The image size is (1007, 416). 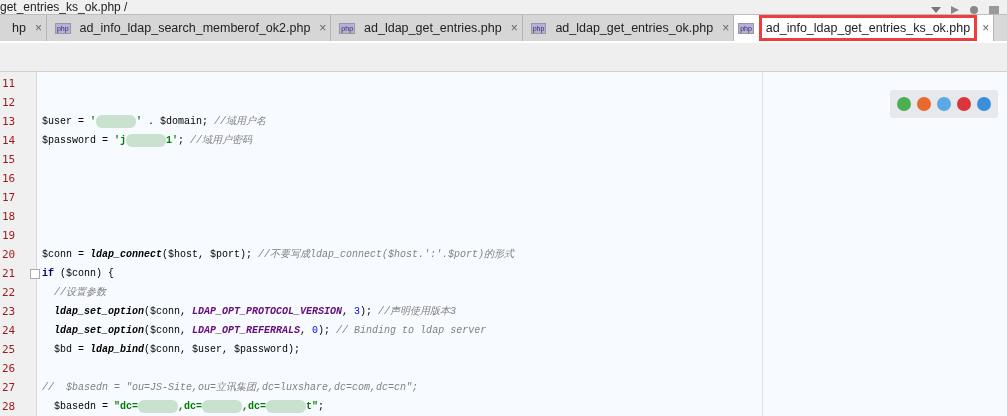 What do you see at coordinates (9, 406) in the screenshot?
I see `line-number: 28` at bounding box center [9, 406].